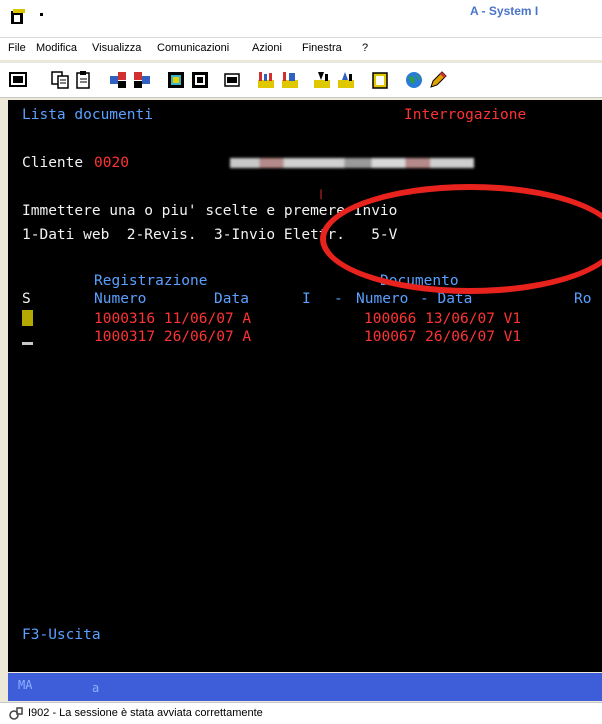 The width and height of the screenshot is (602, 724). Describe the element at coordinates (27, 318) in the screenshot. I see `row-1-select-field` at that location.